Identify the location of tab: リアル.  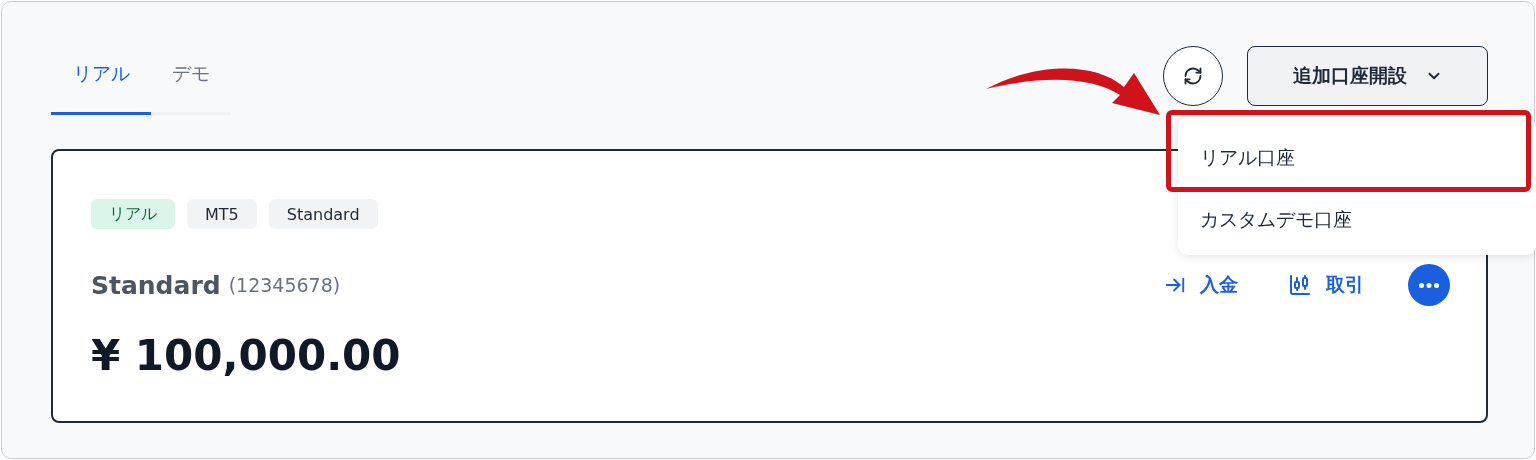
(101, 83).